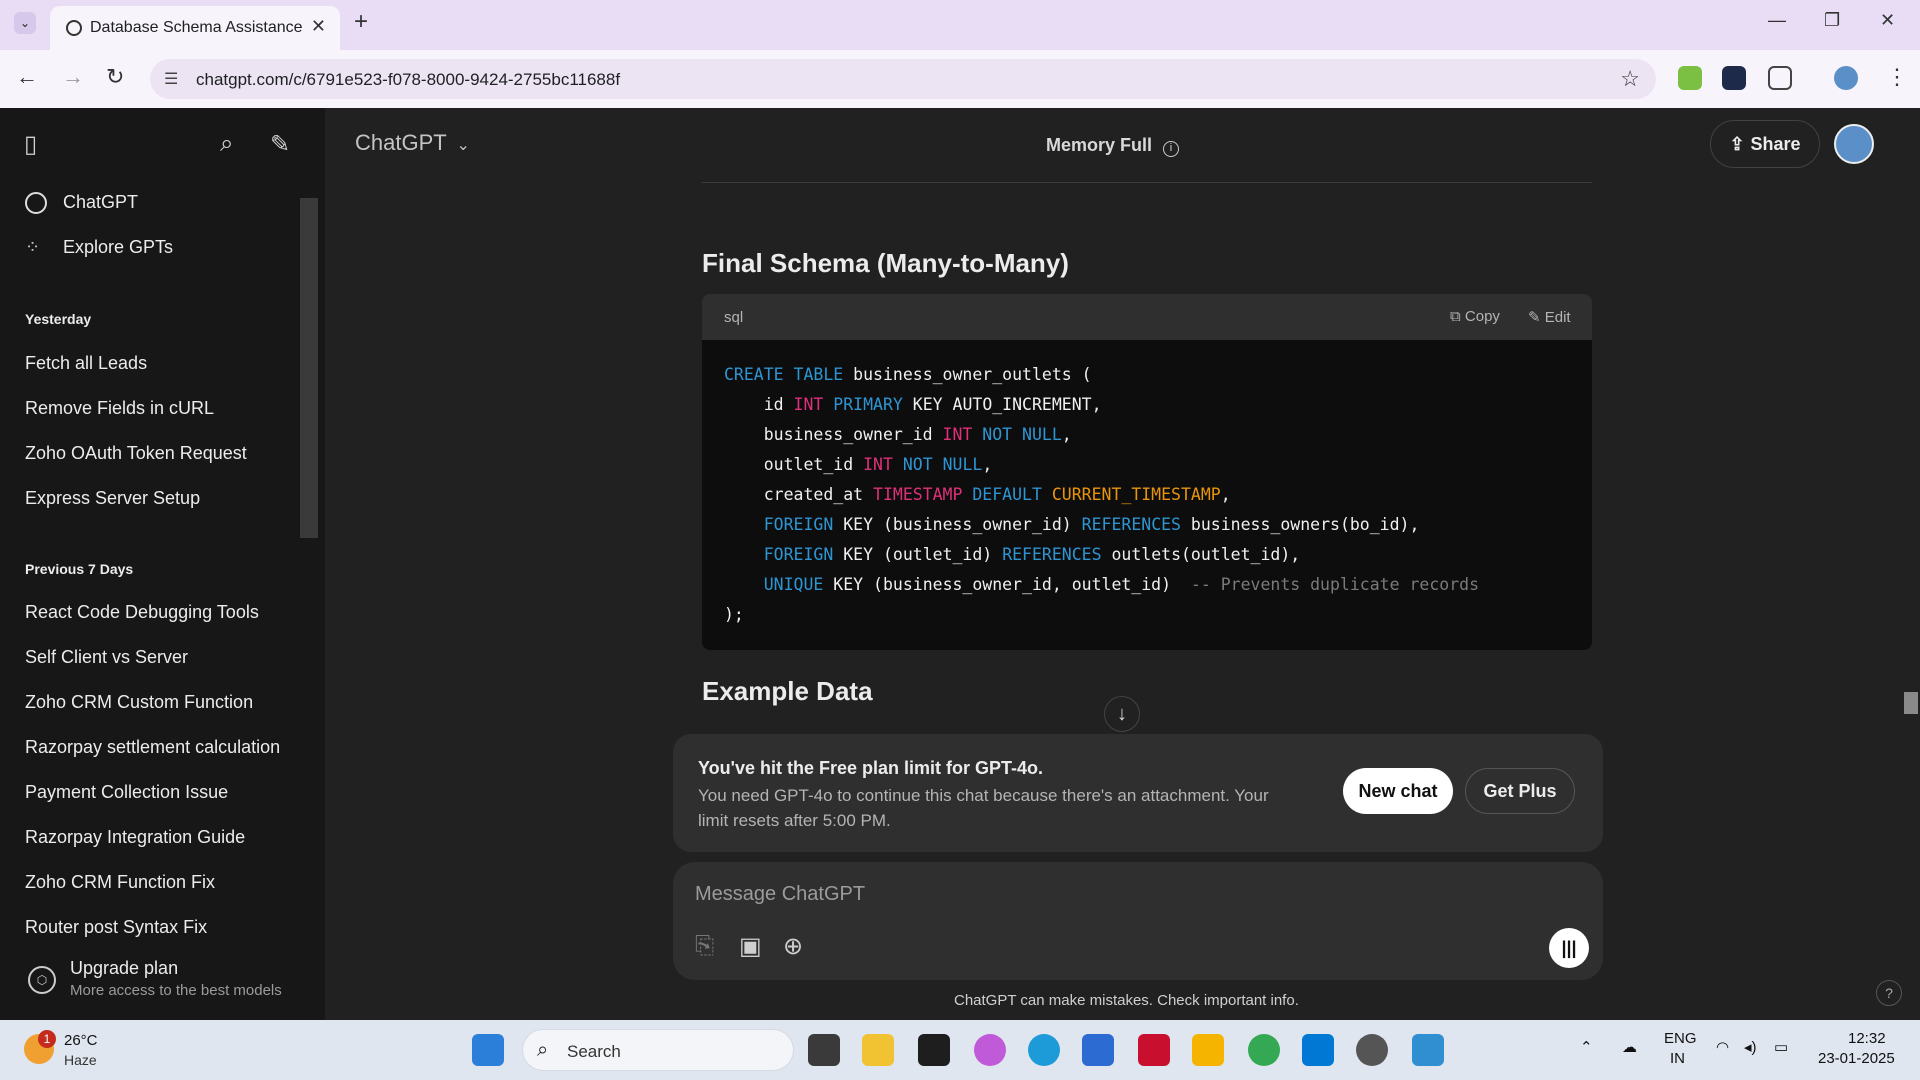 The image size is (1920, 1080). Describe the element at coordinates (1887, 20) in the screenshot. I see `window-close-icon: ✕` at that location.